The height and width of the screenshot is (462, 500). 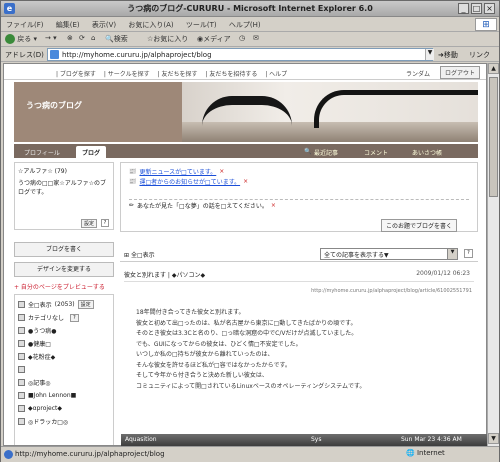 I want to click on article-title: 彼女と別れます | ◆パソコン◆, so click(x=164, y=275).